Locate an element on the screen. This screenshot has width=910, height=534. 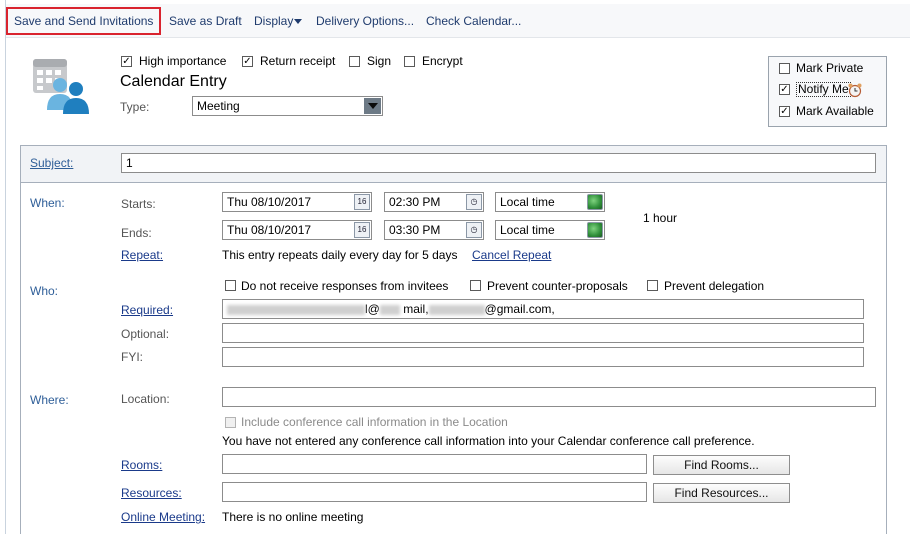
start-timezone-value: Local time is located at coordinates (527, 202).